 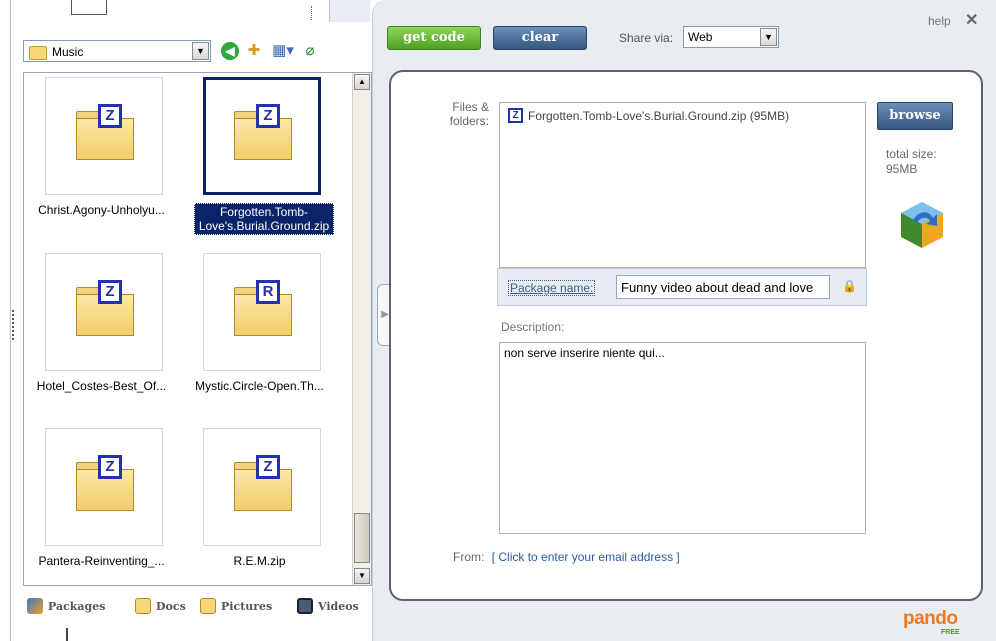 What do you see at coordinates (259, 561) in the screenshot?
I see `item-caption: R.E.M.zip` at bounding box center [259, 561].